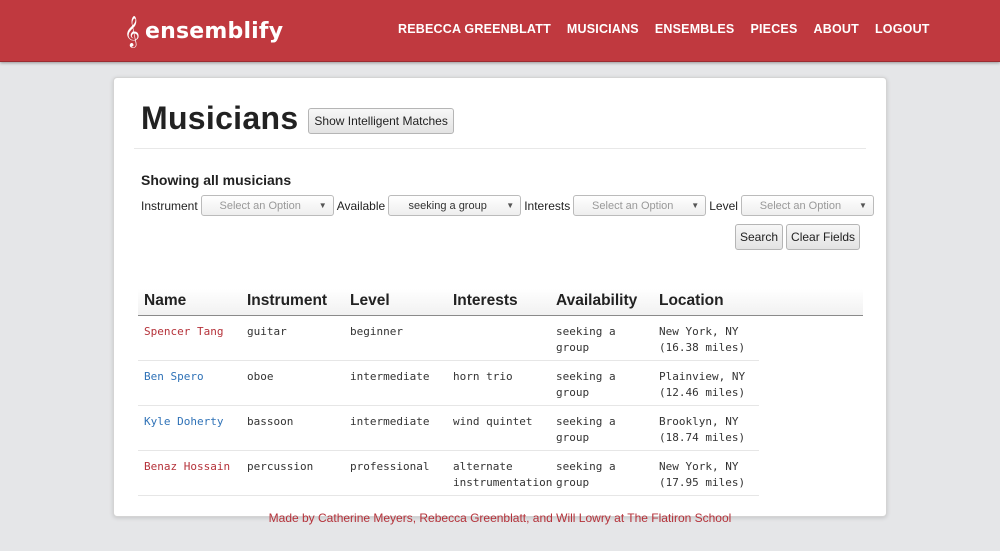  I want to click on level-cell: professional, so click(390, 466).